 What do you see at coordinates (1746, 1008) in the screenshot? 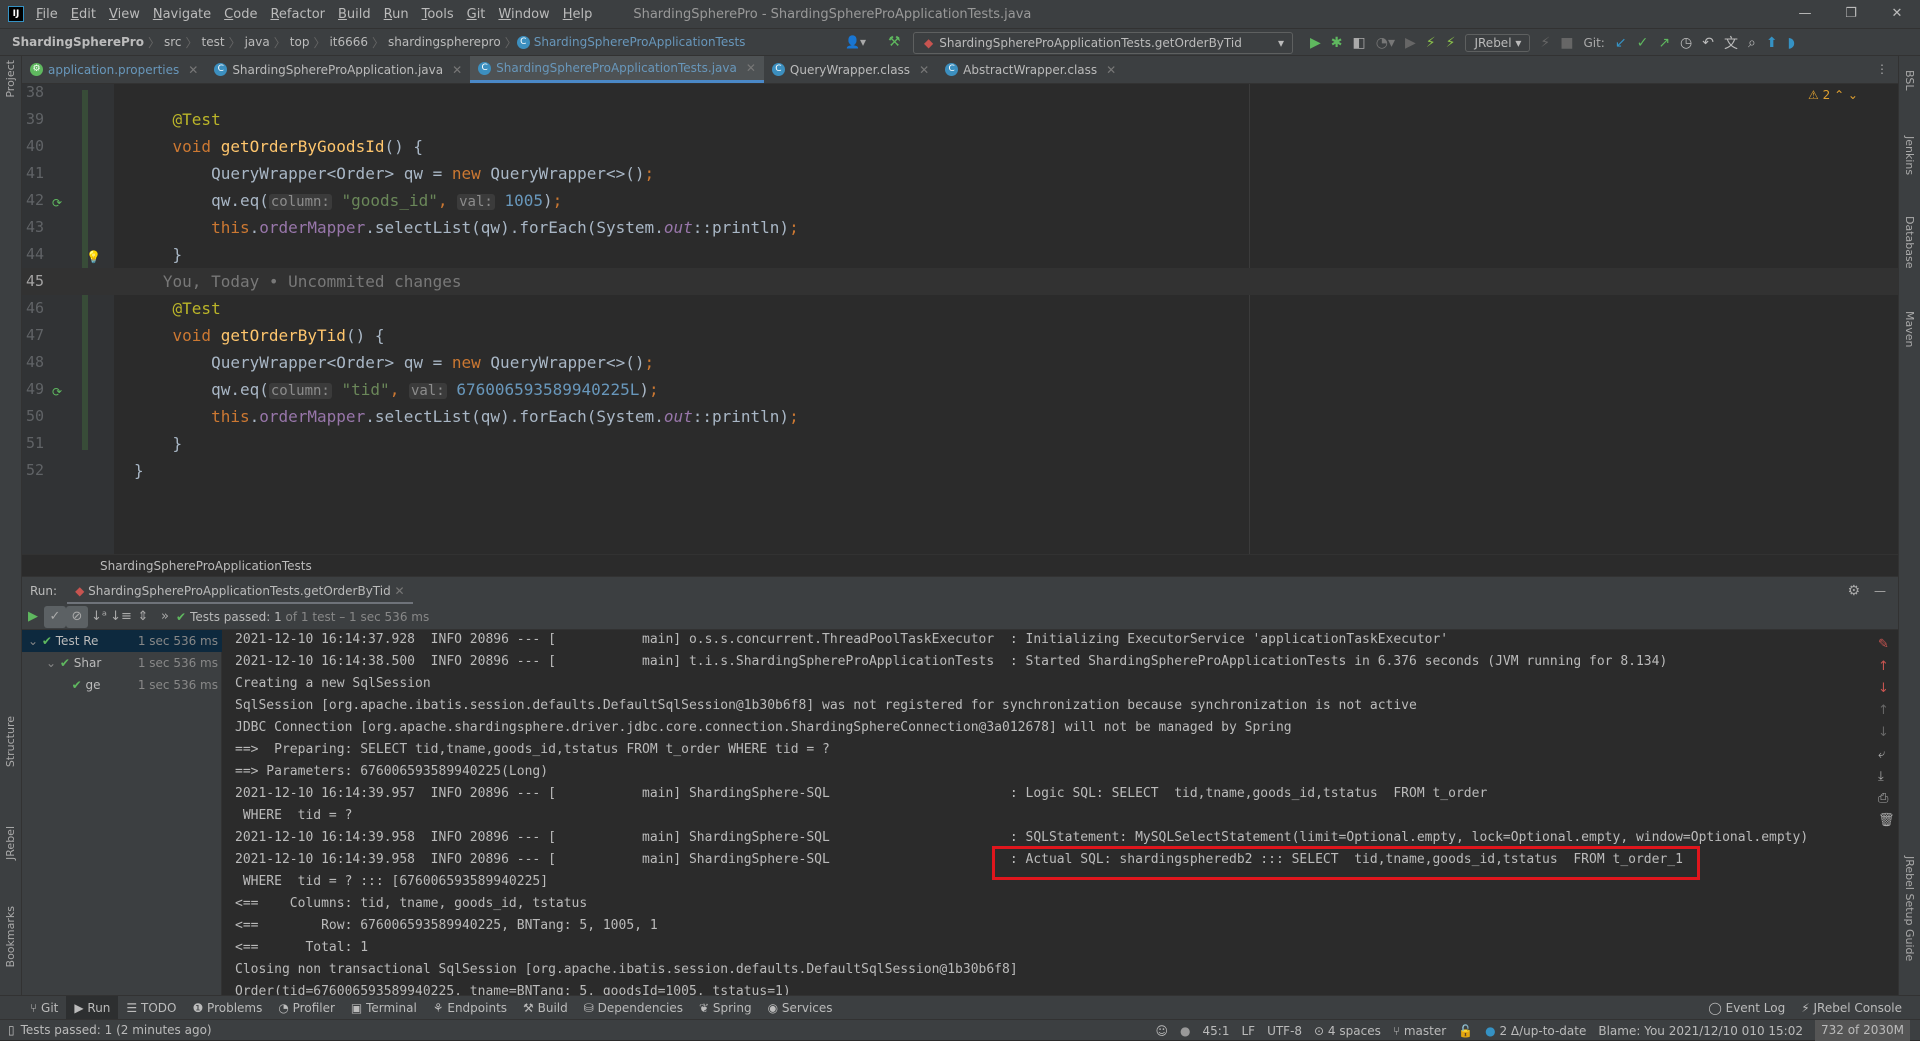
I see `tool-event-log: ◯ Event Log` at bounding box center [1746, 1008].